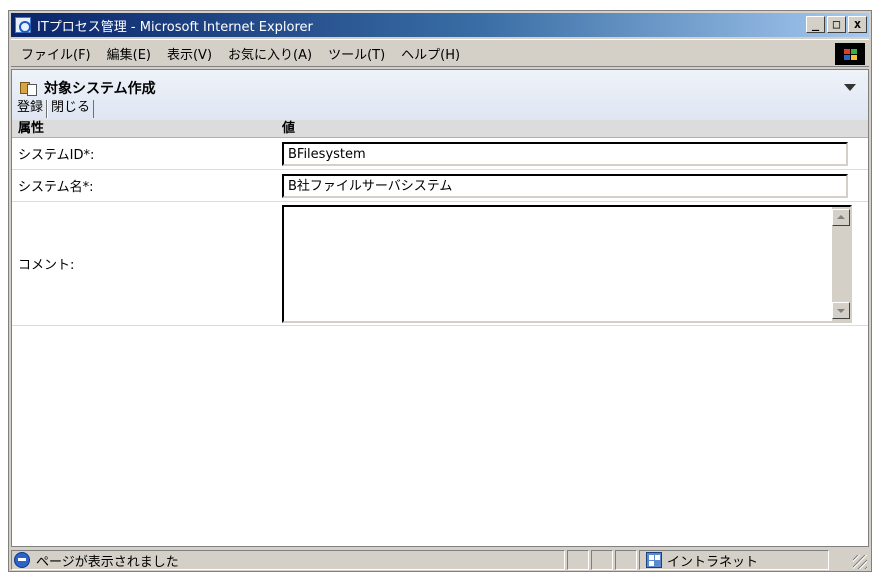  I want to click on scroll-down-icon, so click(841, 310).